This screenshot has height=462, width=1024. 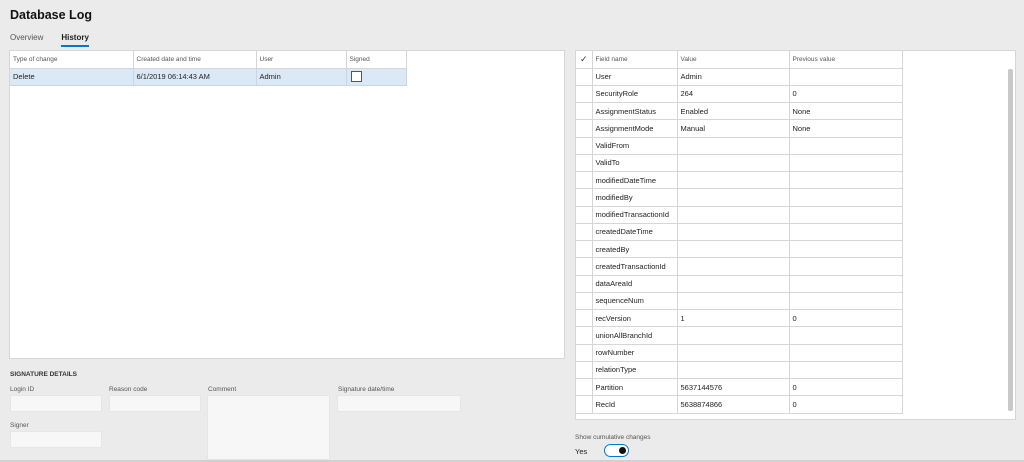 I want to click on cell-field-name: rowNumber, so click(x=634, y=352).